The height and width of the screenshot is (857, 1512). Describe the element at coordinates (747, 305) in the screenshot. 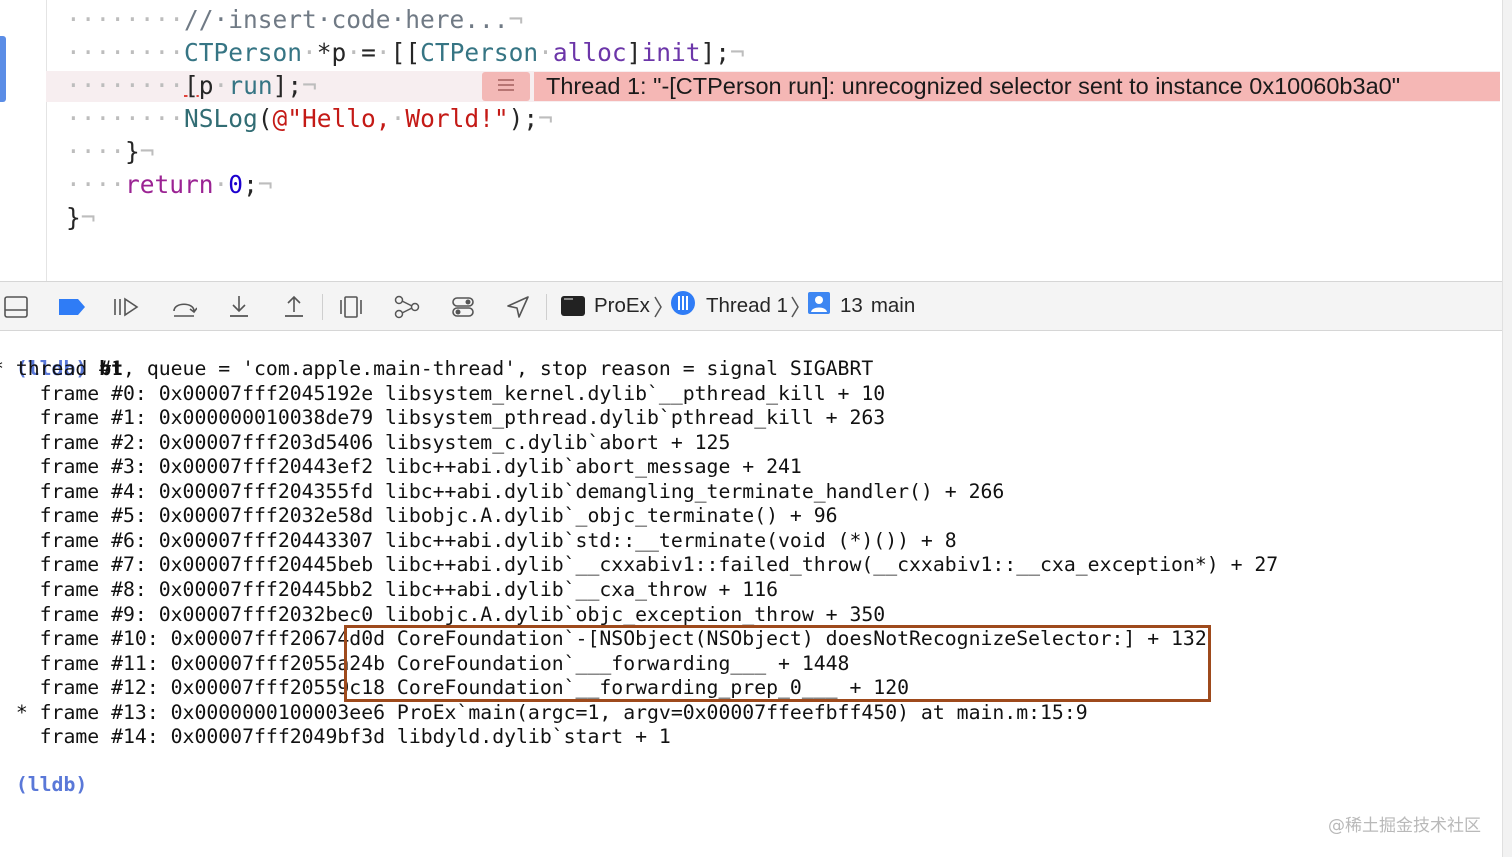

I see `thread-name: Thread 1` at that location.